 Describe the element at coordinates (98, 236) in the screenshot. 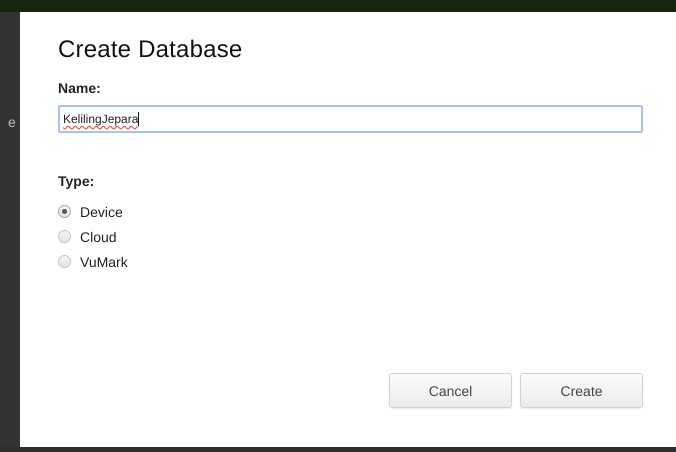

I see `radio-label: Cloud` at that location.